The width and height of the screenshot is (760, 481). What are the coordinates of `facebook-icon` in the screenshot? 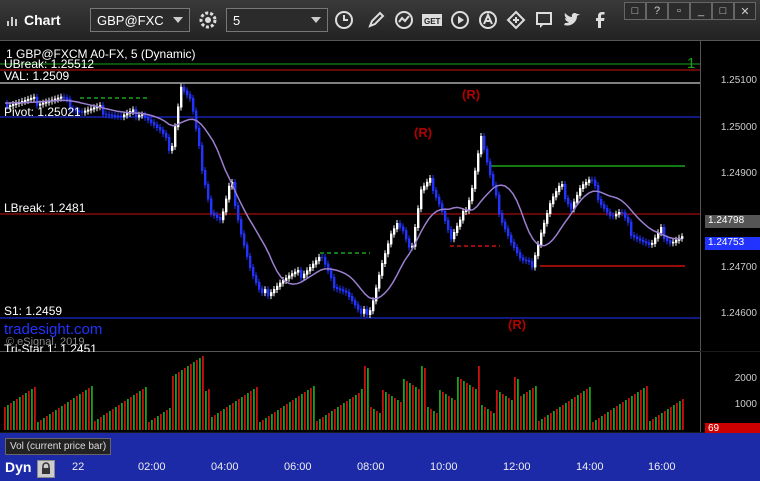 It's located at (600, 20).